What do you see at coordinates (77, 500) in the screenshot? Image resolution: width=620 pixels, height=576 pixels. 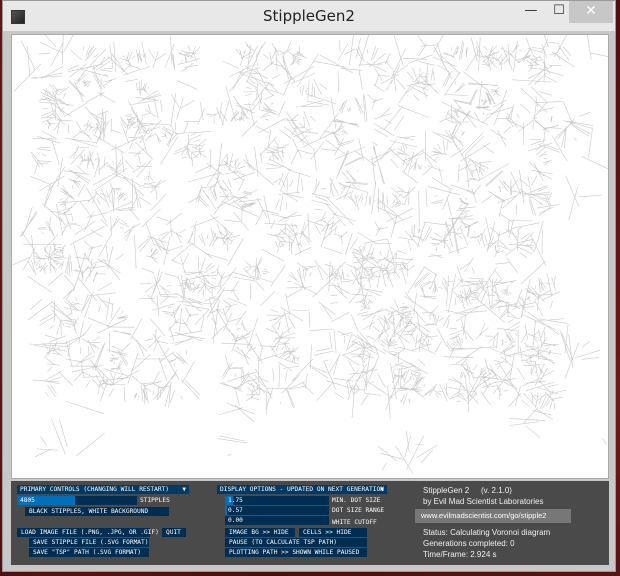 I see `stipples-slider: 4805` at bounding box center [77, 500].